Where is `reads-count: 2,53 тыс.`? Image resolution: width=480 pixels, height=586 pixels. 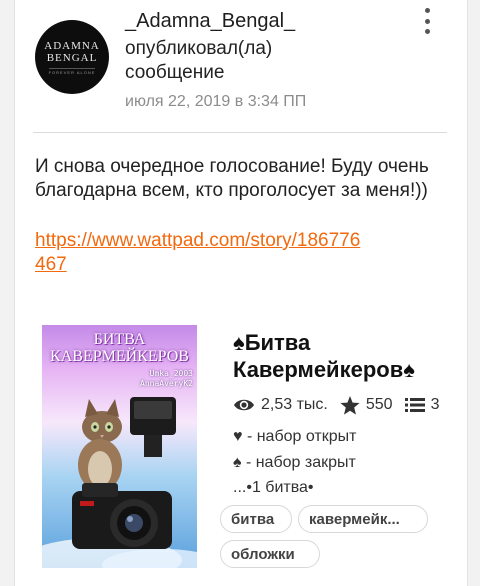
reads-count: 2,53 тыс. is located at coordinates (294, 404).